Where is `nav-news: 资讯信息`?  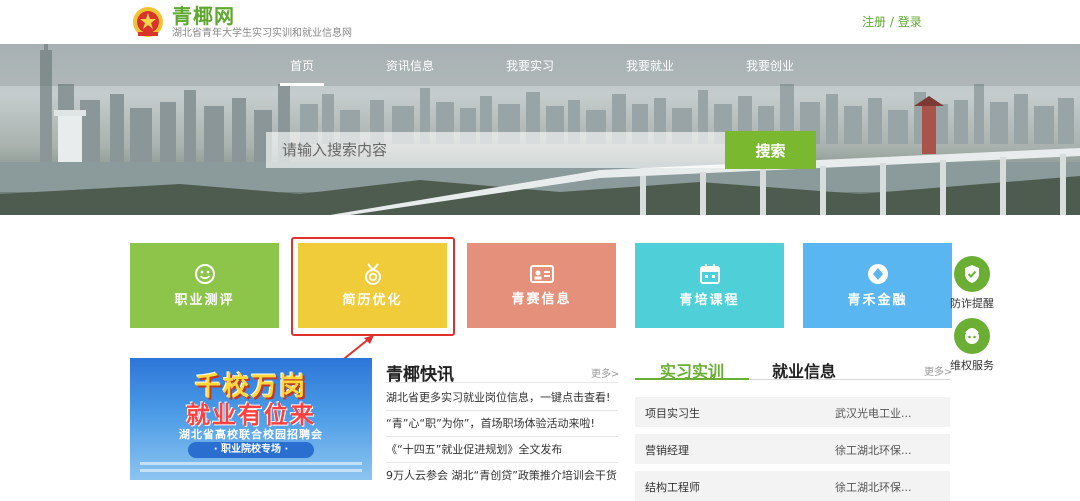
nav-news: 资讯信息 is located at coordinates (410, 65).